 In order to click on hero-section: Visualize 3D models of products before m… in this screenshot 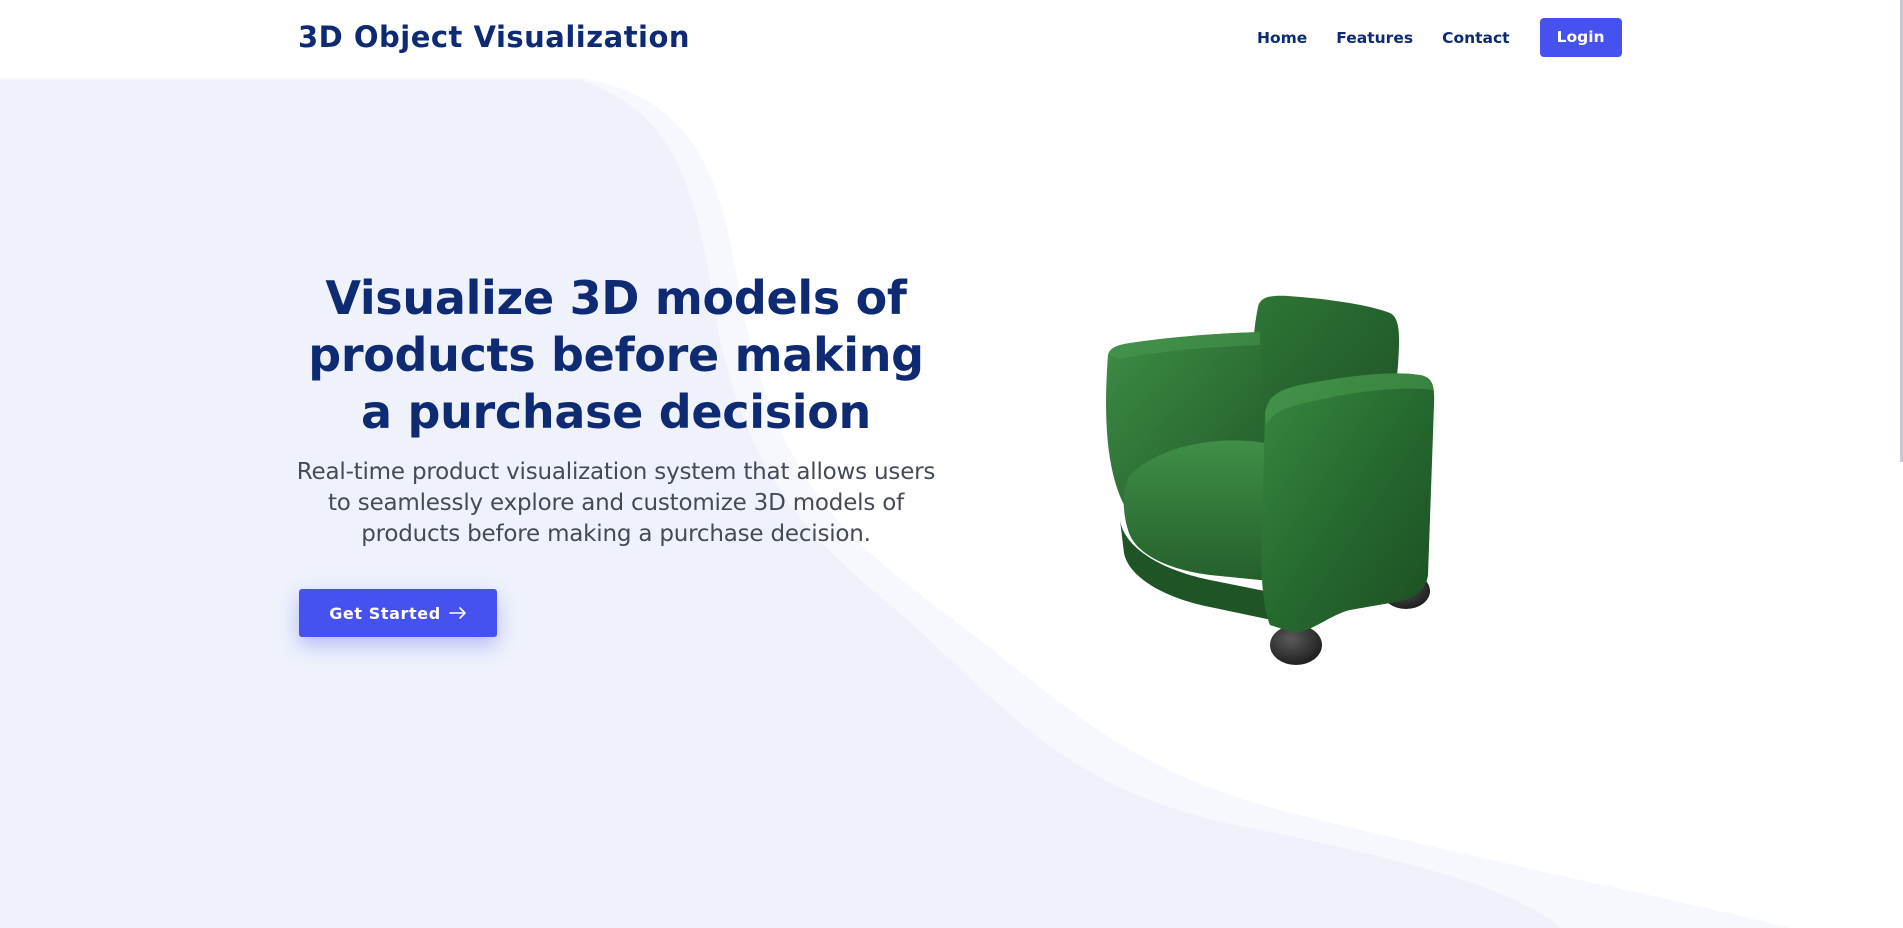, I will do `click(616, 410)`.